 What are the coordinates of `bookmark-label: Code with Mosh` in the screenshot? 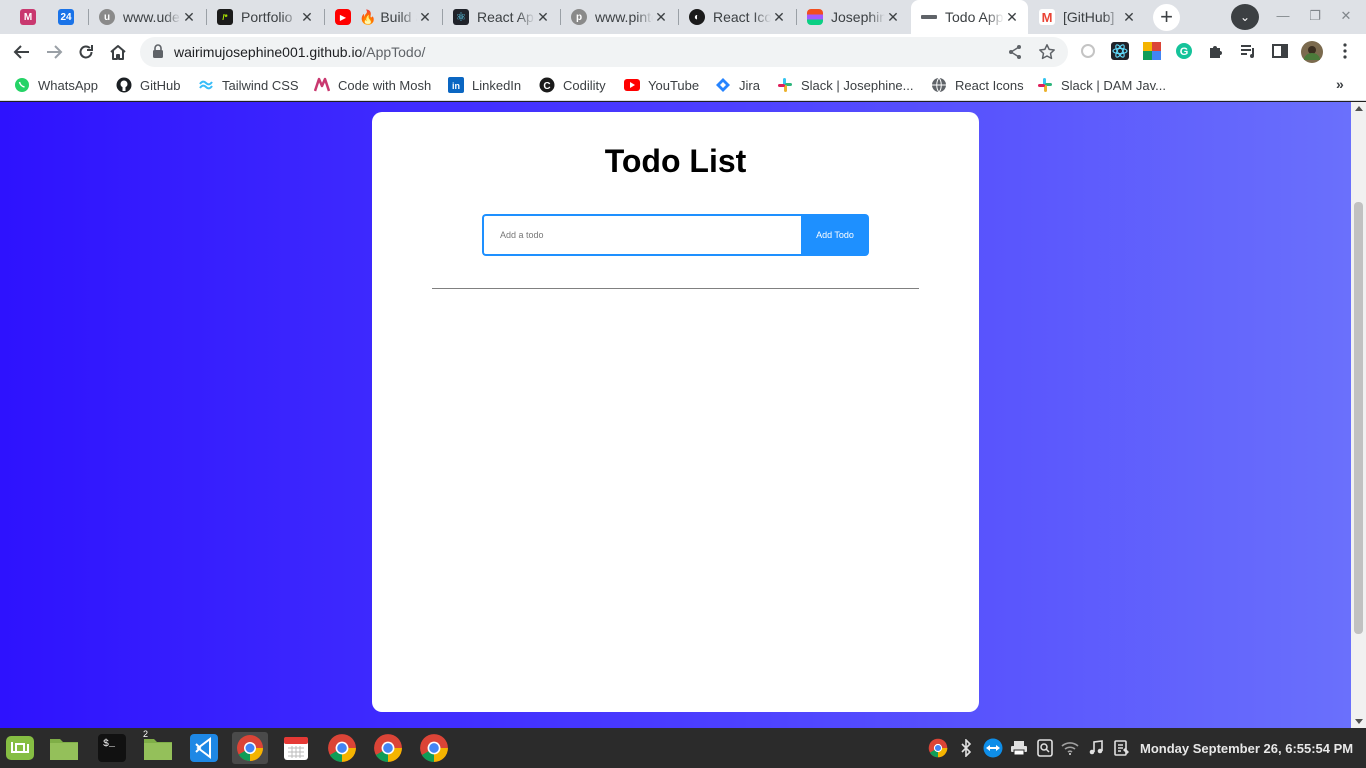 It's located at (385, 85).